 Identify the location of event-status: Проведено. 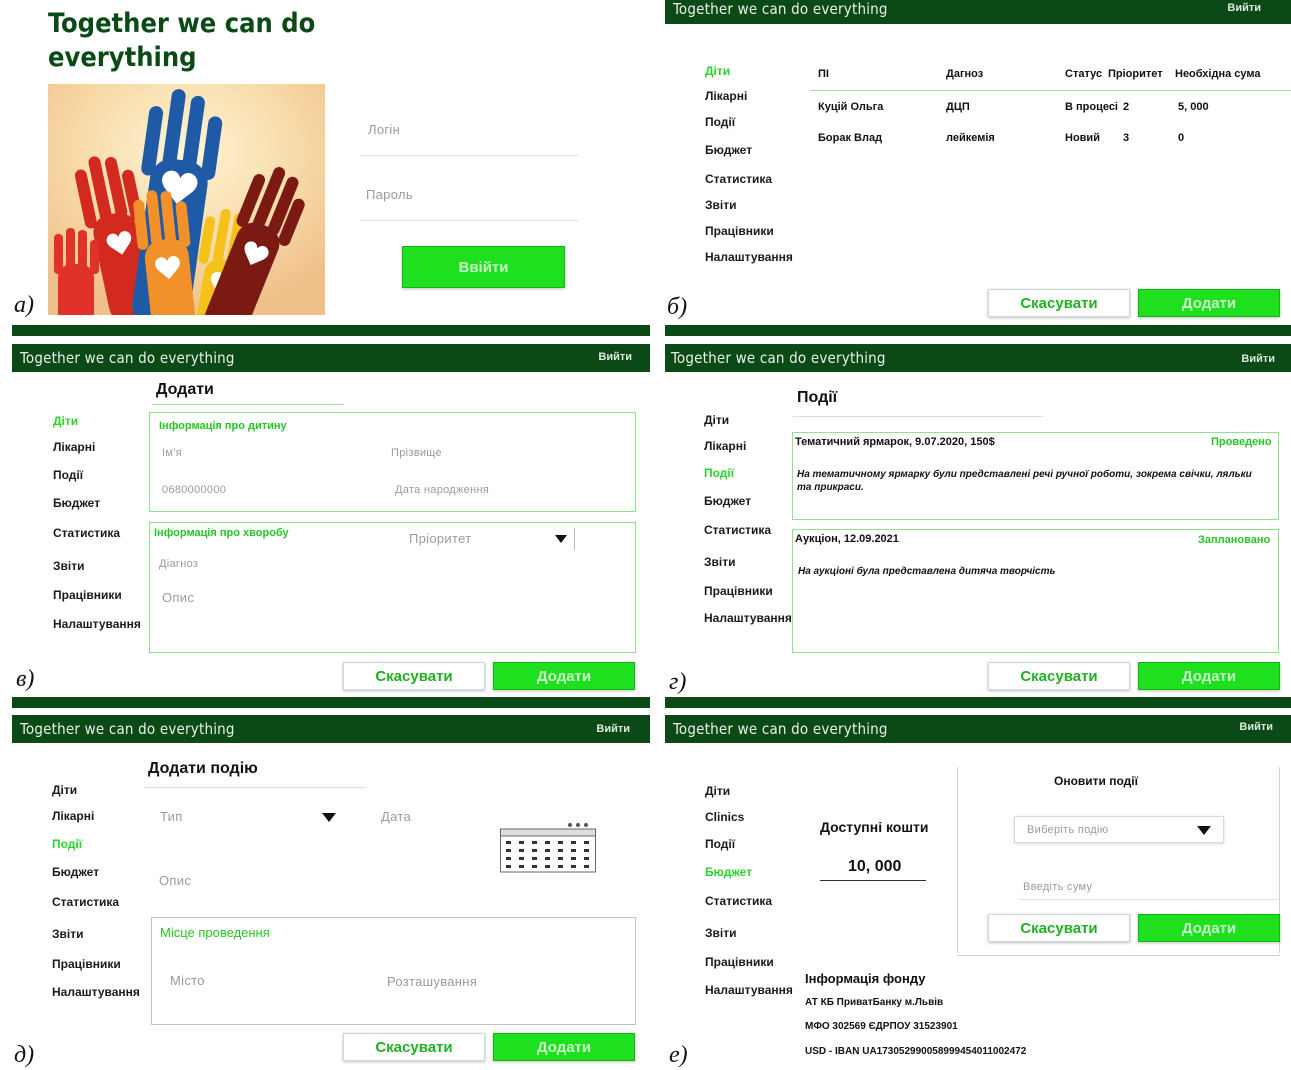
(1241, 442).